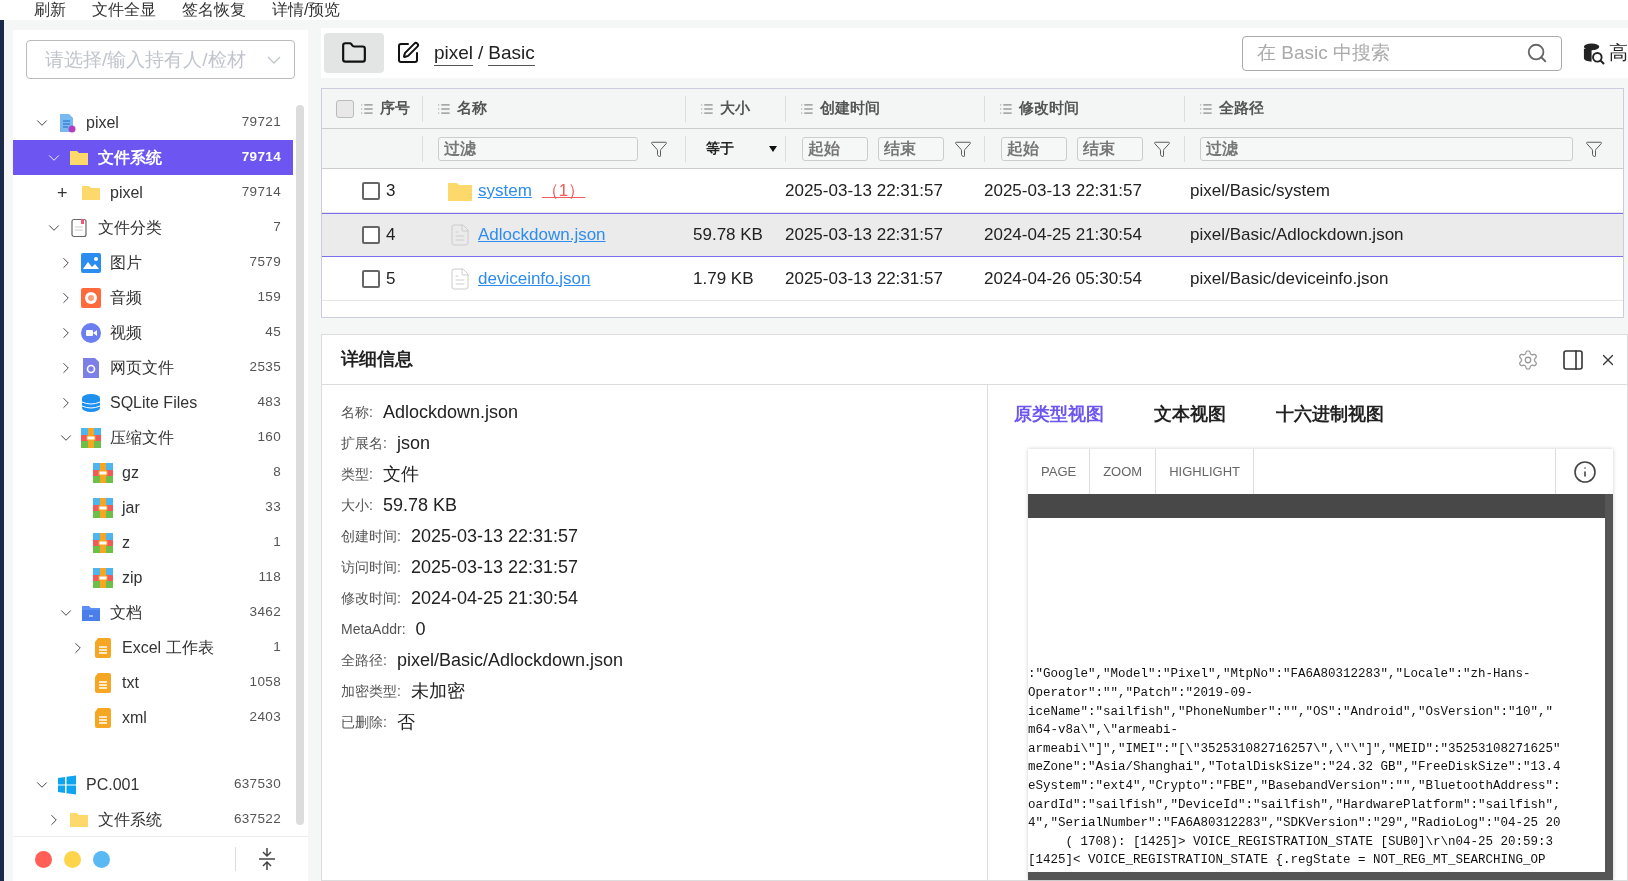 The width and height of the screenshot is (1628, 881). I want to click on tree-label: 图片, so click(126, 262).